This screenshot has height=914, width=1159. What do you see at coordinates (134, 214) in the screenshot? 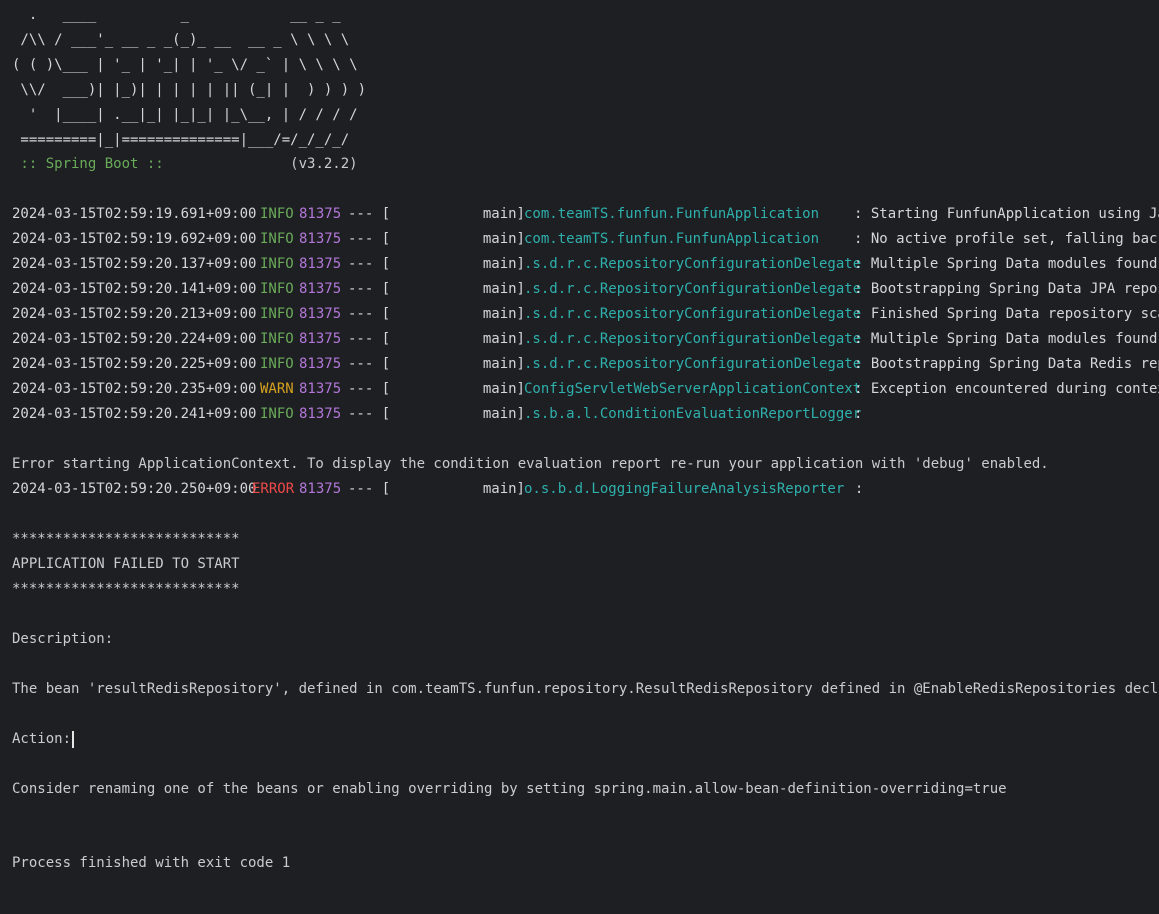
I see `log-timestamp: 2024-03-15T02:59:19.691+09:00` at bounding box center [134, 214].